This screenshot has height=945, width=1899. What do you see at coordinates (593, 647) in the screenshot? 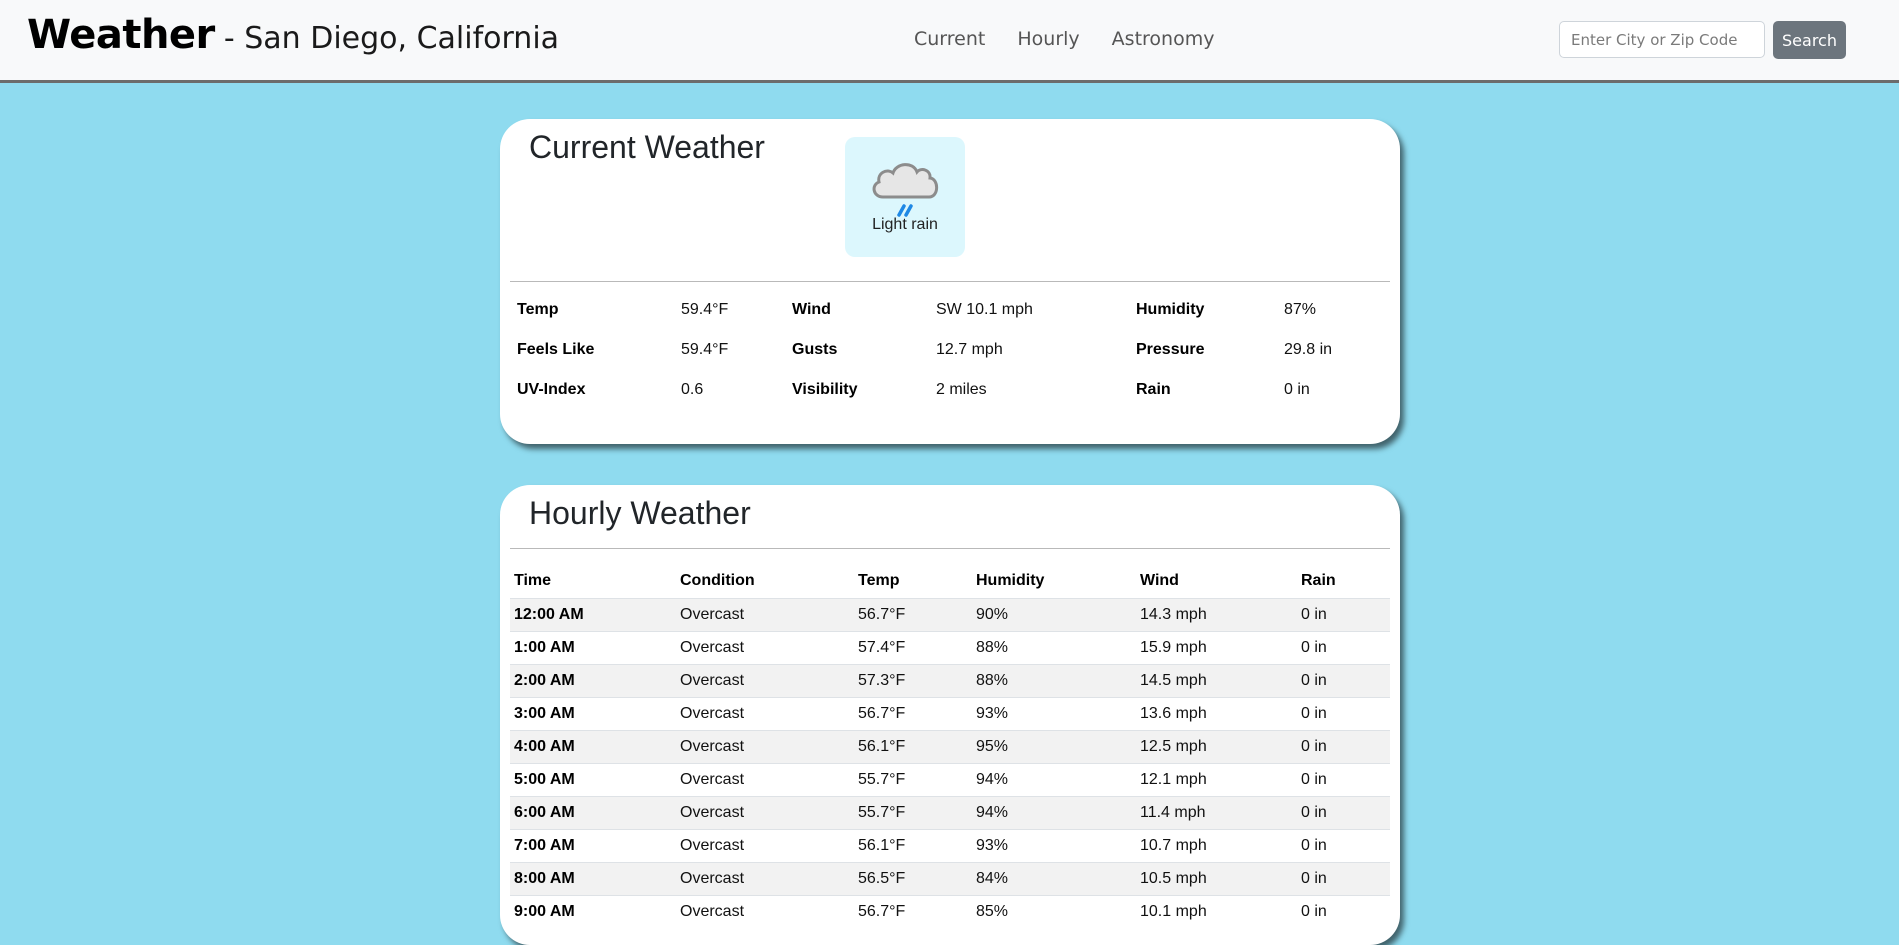
I see `cell-time: 1:00 AM` at bounding box center [593, 647].